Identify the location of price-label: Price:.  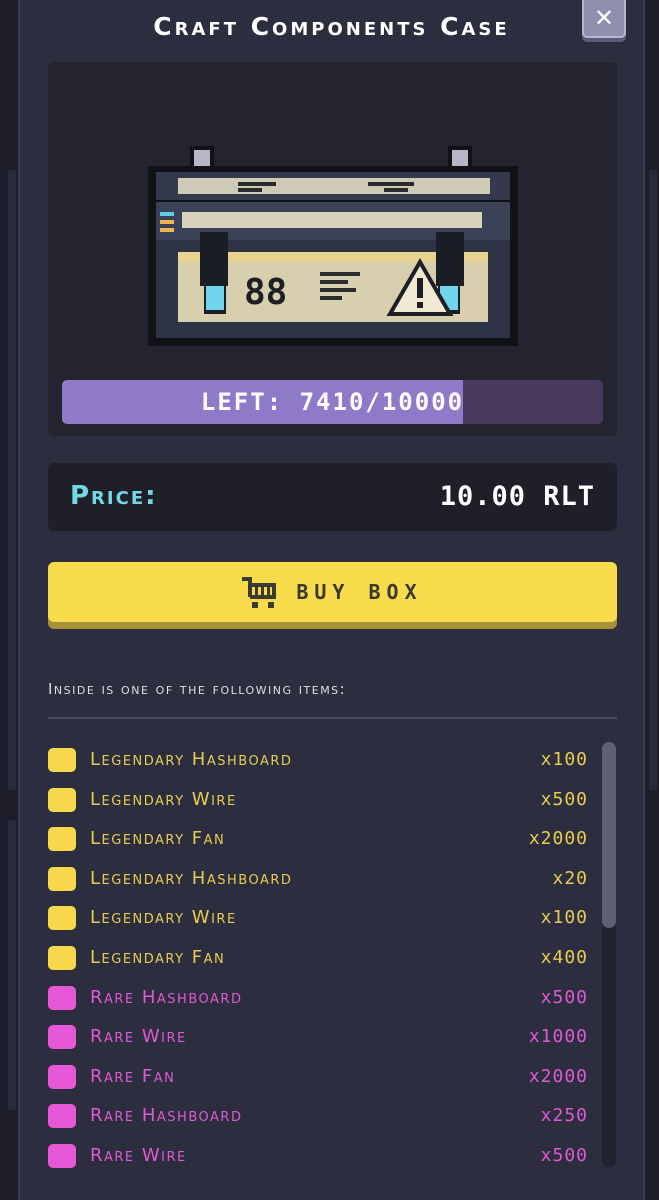
(114, 496).